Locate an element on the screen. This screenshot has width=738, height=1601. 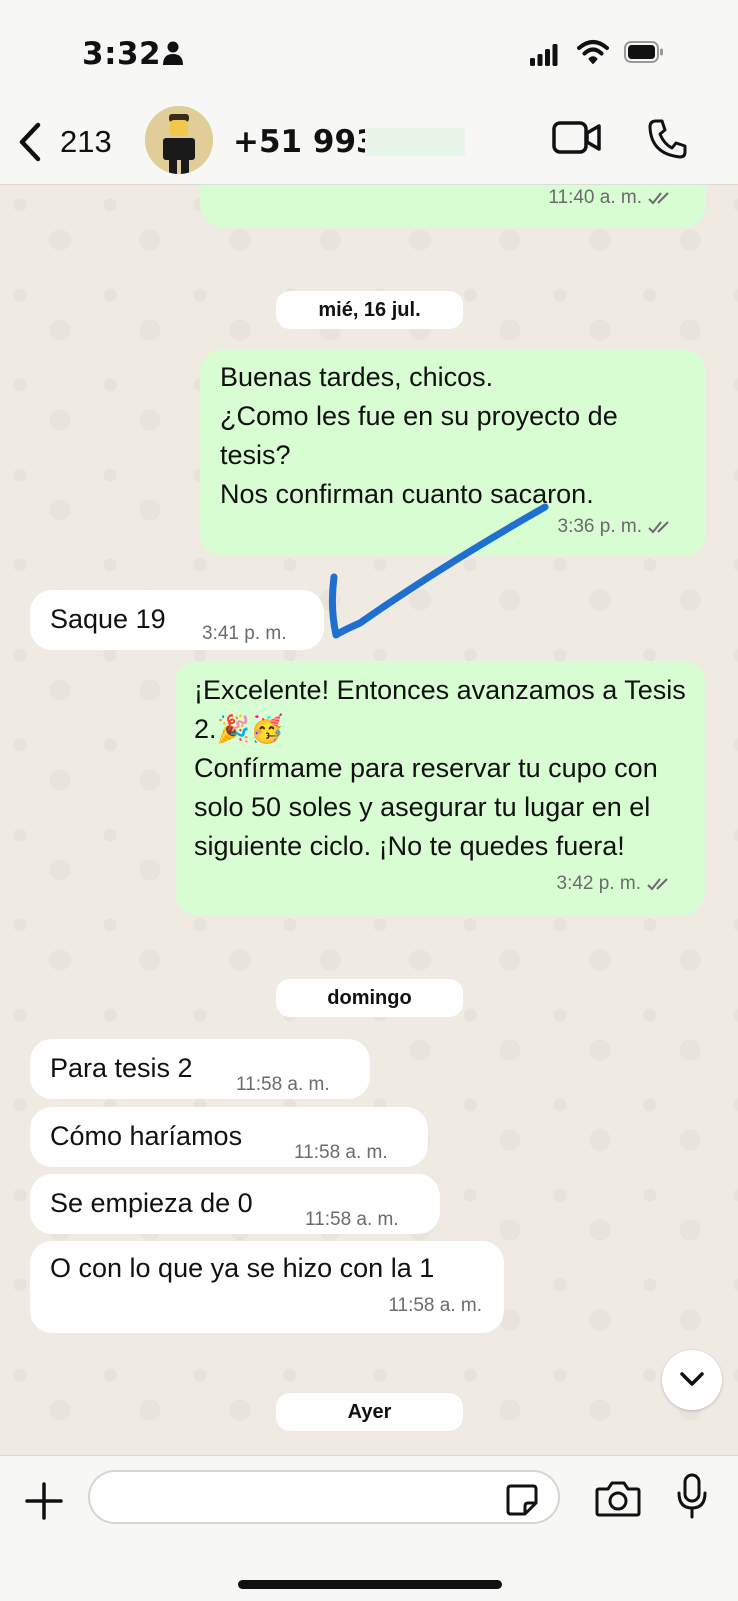
status-bar: 3:32 is located at coordinates (369, 53).